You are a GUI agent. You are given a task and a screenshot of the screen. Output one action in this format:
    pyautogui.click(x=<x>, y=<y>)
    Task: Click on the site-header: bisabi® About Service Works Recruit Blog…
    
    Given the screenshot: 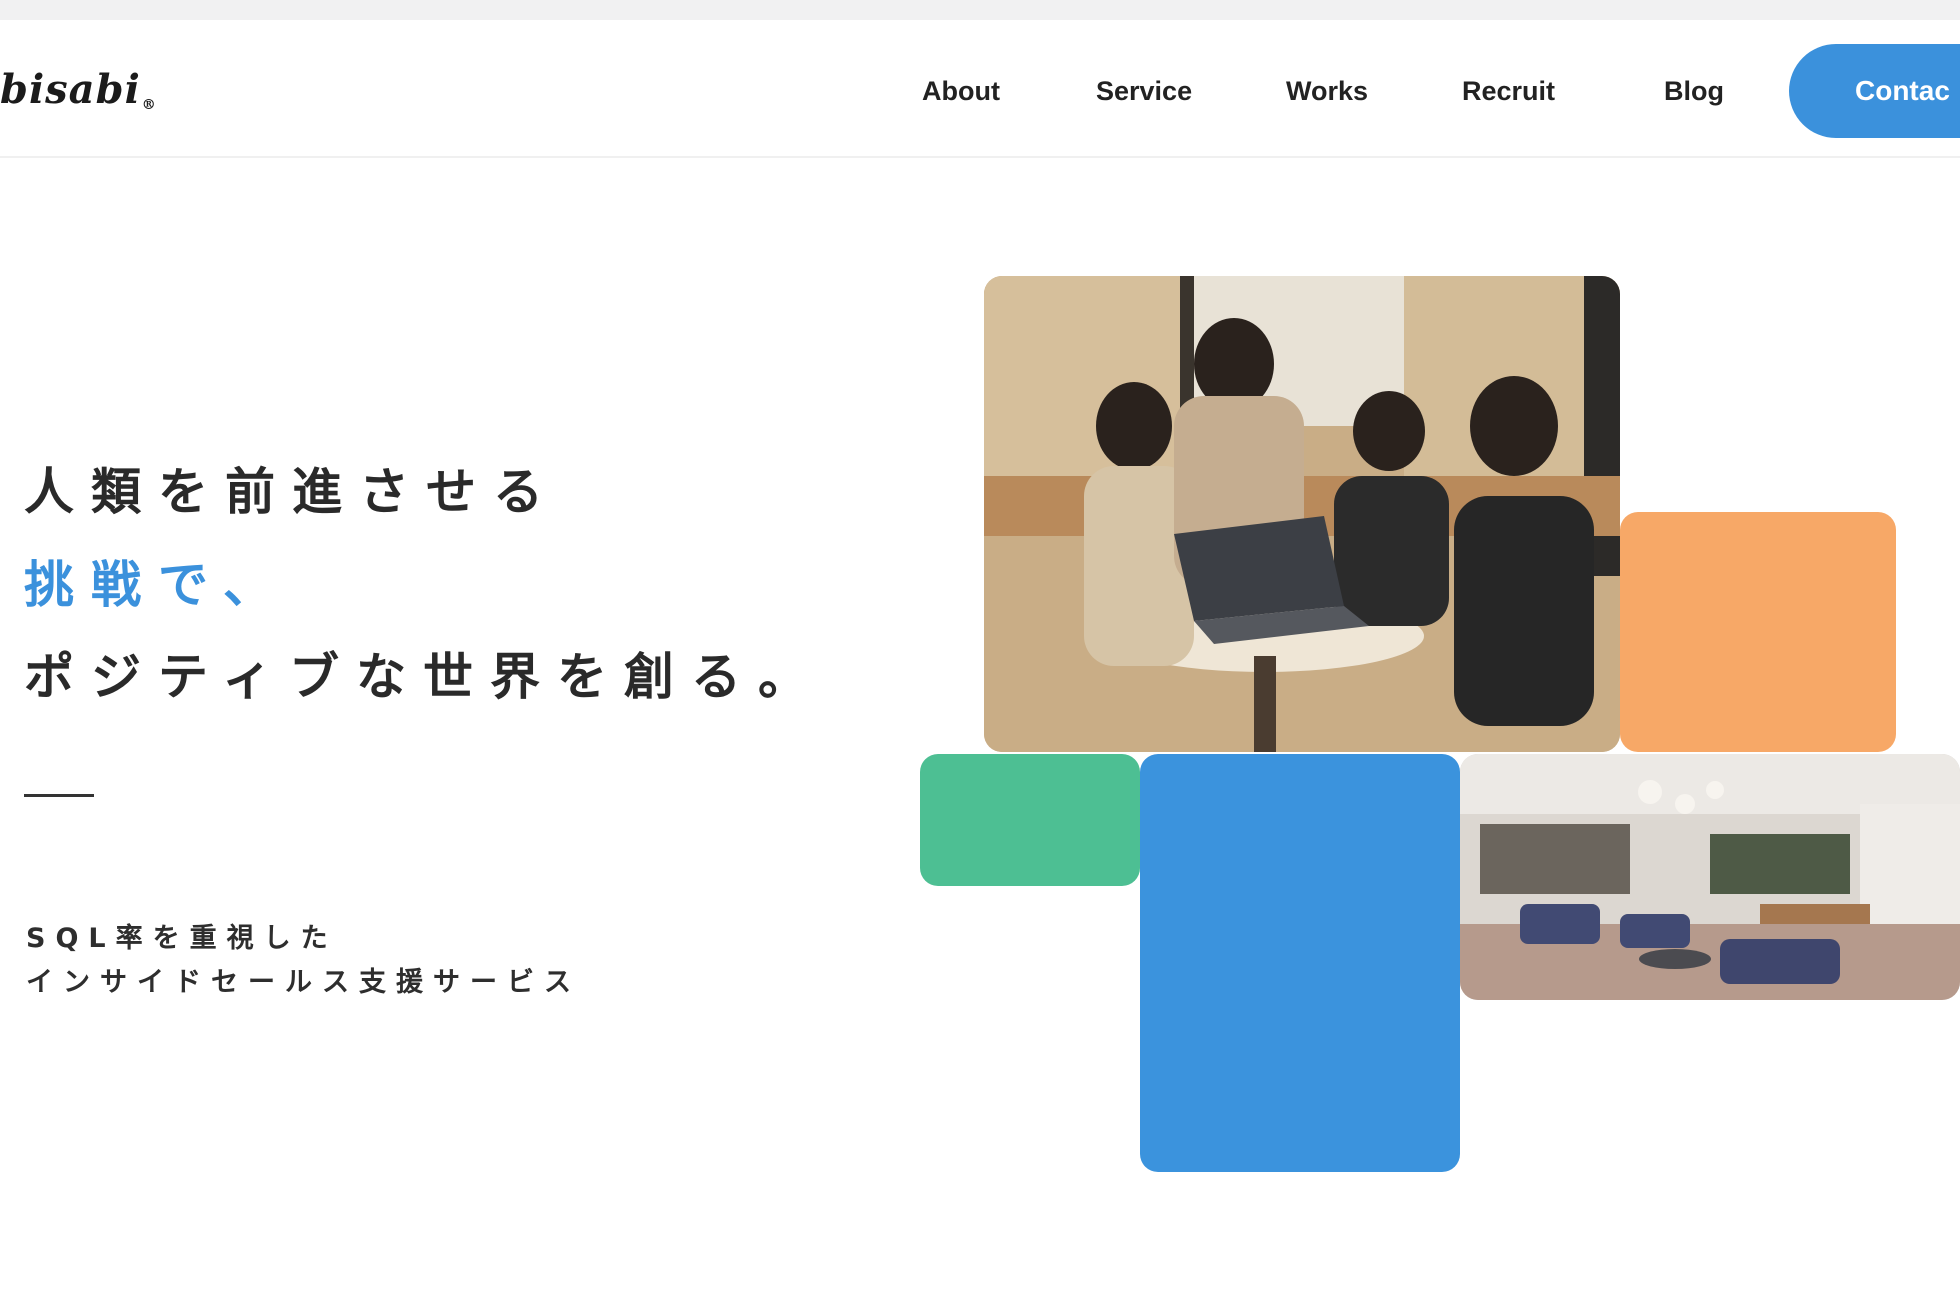 What is the action you would take?
    pyautogui.click(x=980, y=89)
    